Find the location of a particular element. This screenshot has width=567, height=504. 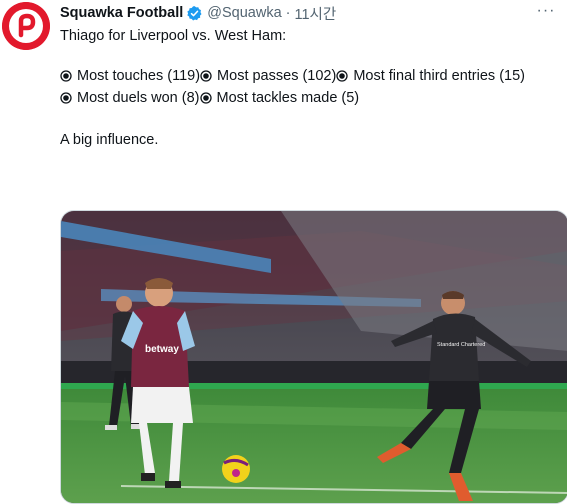

author-handle: @Squawka is located at coordinates (244, 13).